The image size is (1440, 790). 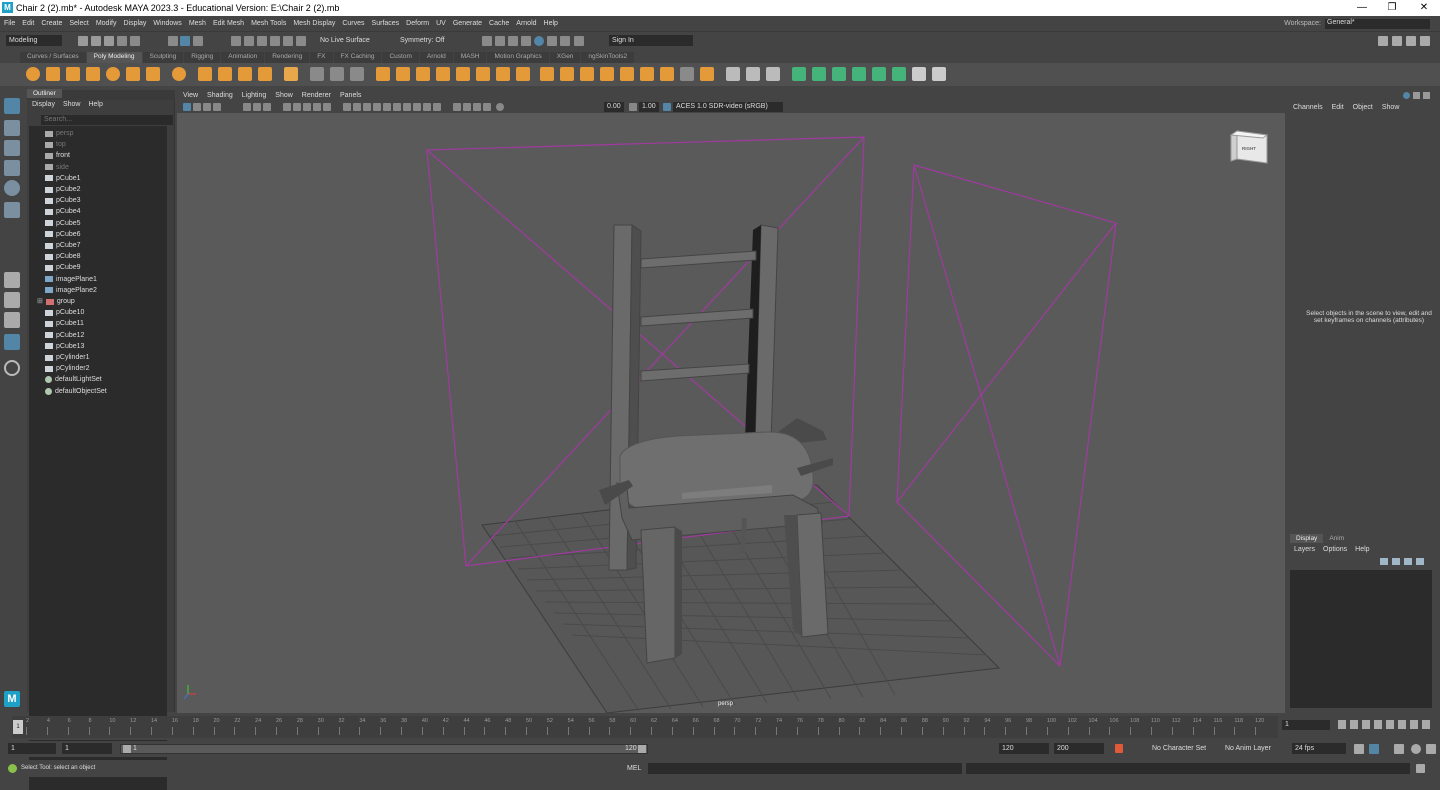 I want to click on outliner-item: top, so click(x=55, y=144).